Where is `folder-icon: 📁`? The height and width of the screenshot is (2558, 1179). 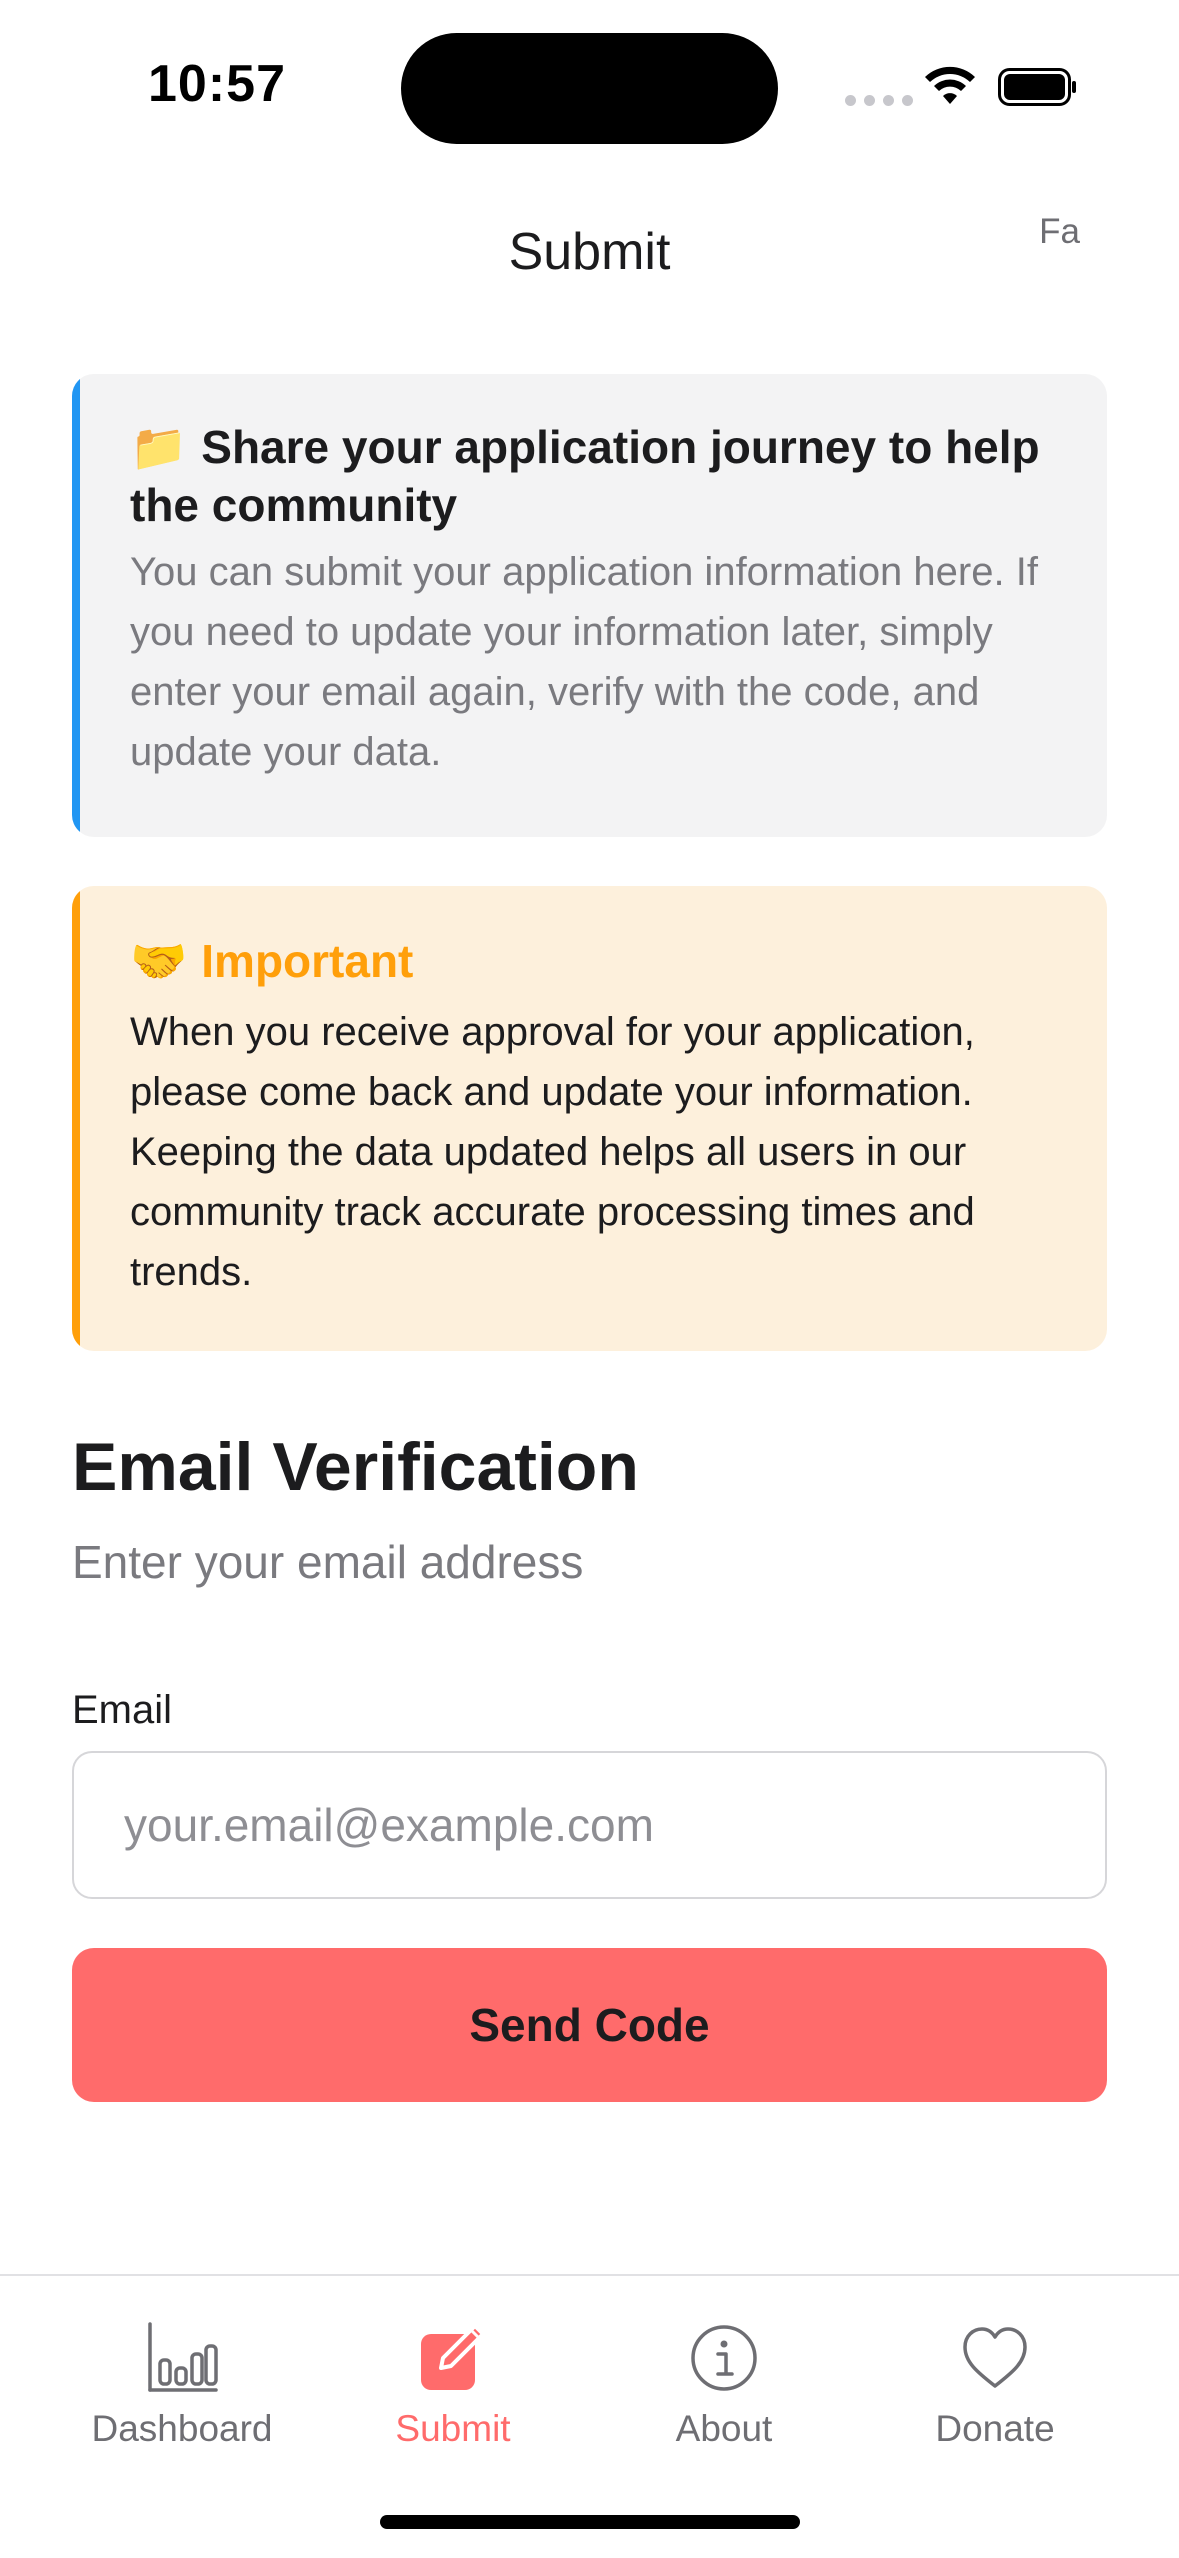
folder-icon: 📁 is located at coordinates (159, 447).